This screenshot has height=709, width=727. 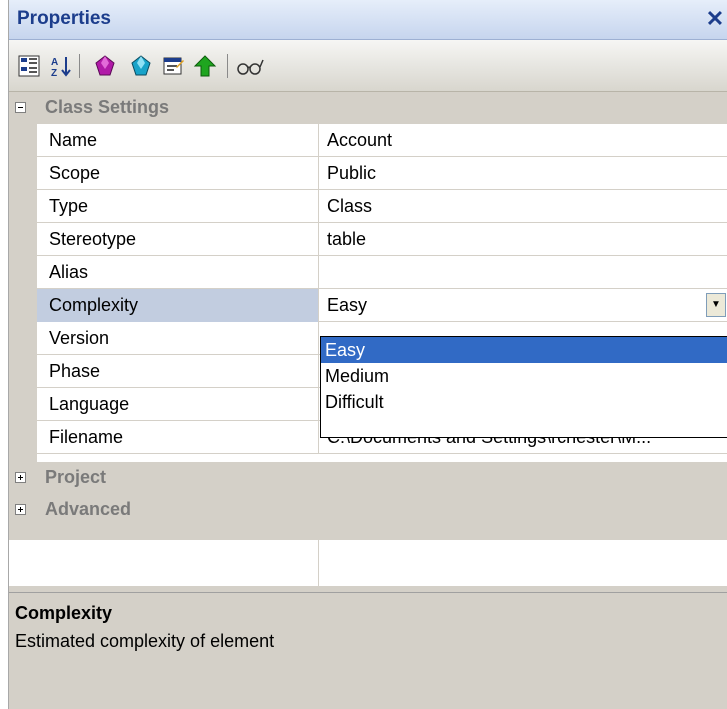 I want to click on dropdown-arrow-icon: ▼, so click(x=716, y=305).